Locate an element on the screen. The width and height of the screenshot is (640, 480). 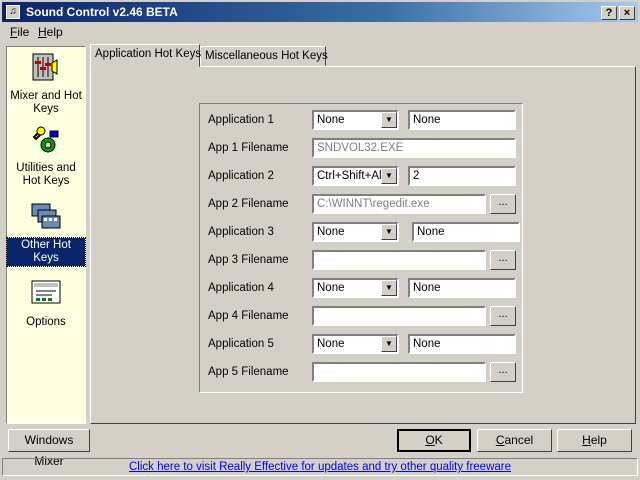
application-5-label: Application 5 is located at coordinates (241, 344).